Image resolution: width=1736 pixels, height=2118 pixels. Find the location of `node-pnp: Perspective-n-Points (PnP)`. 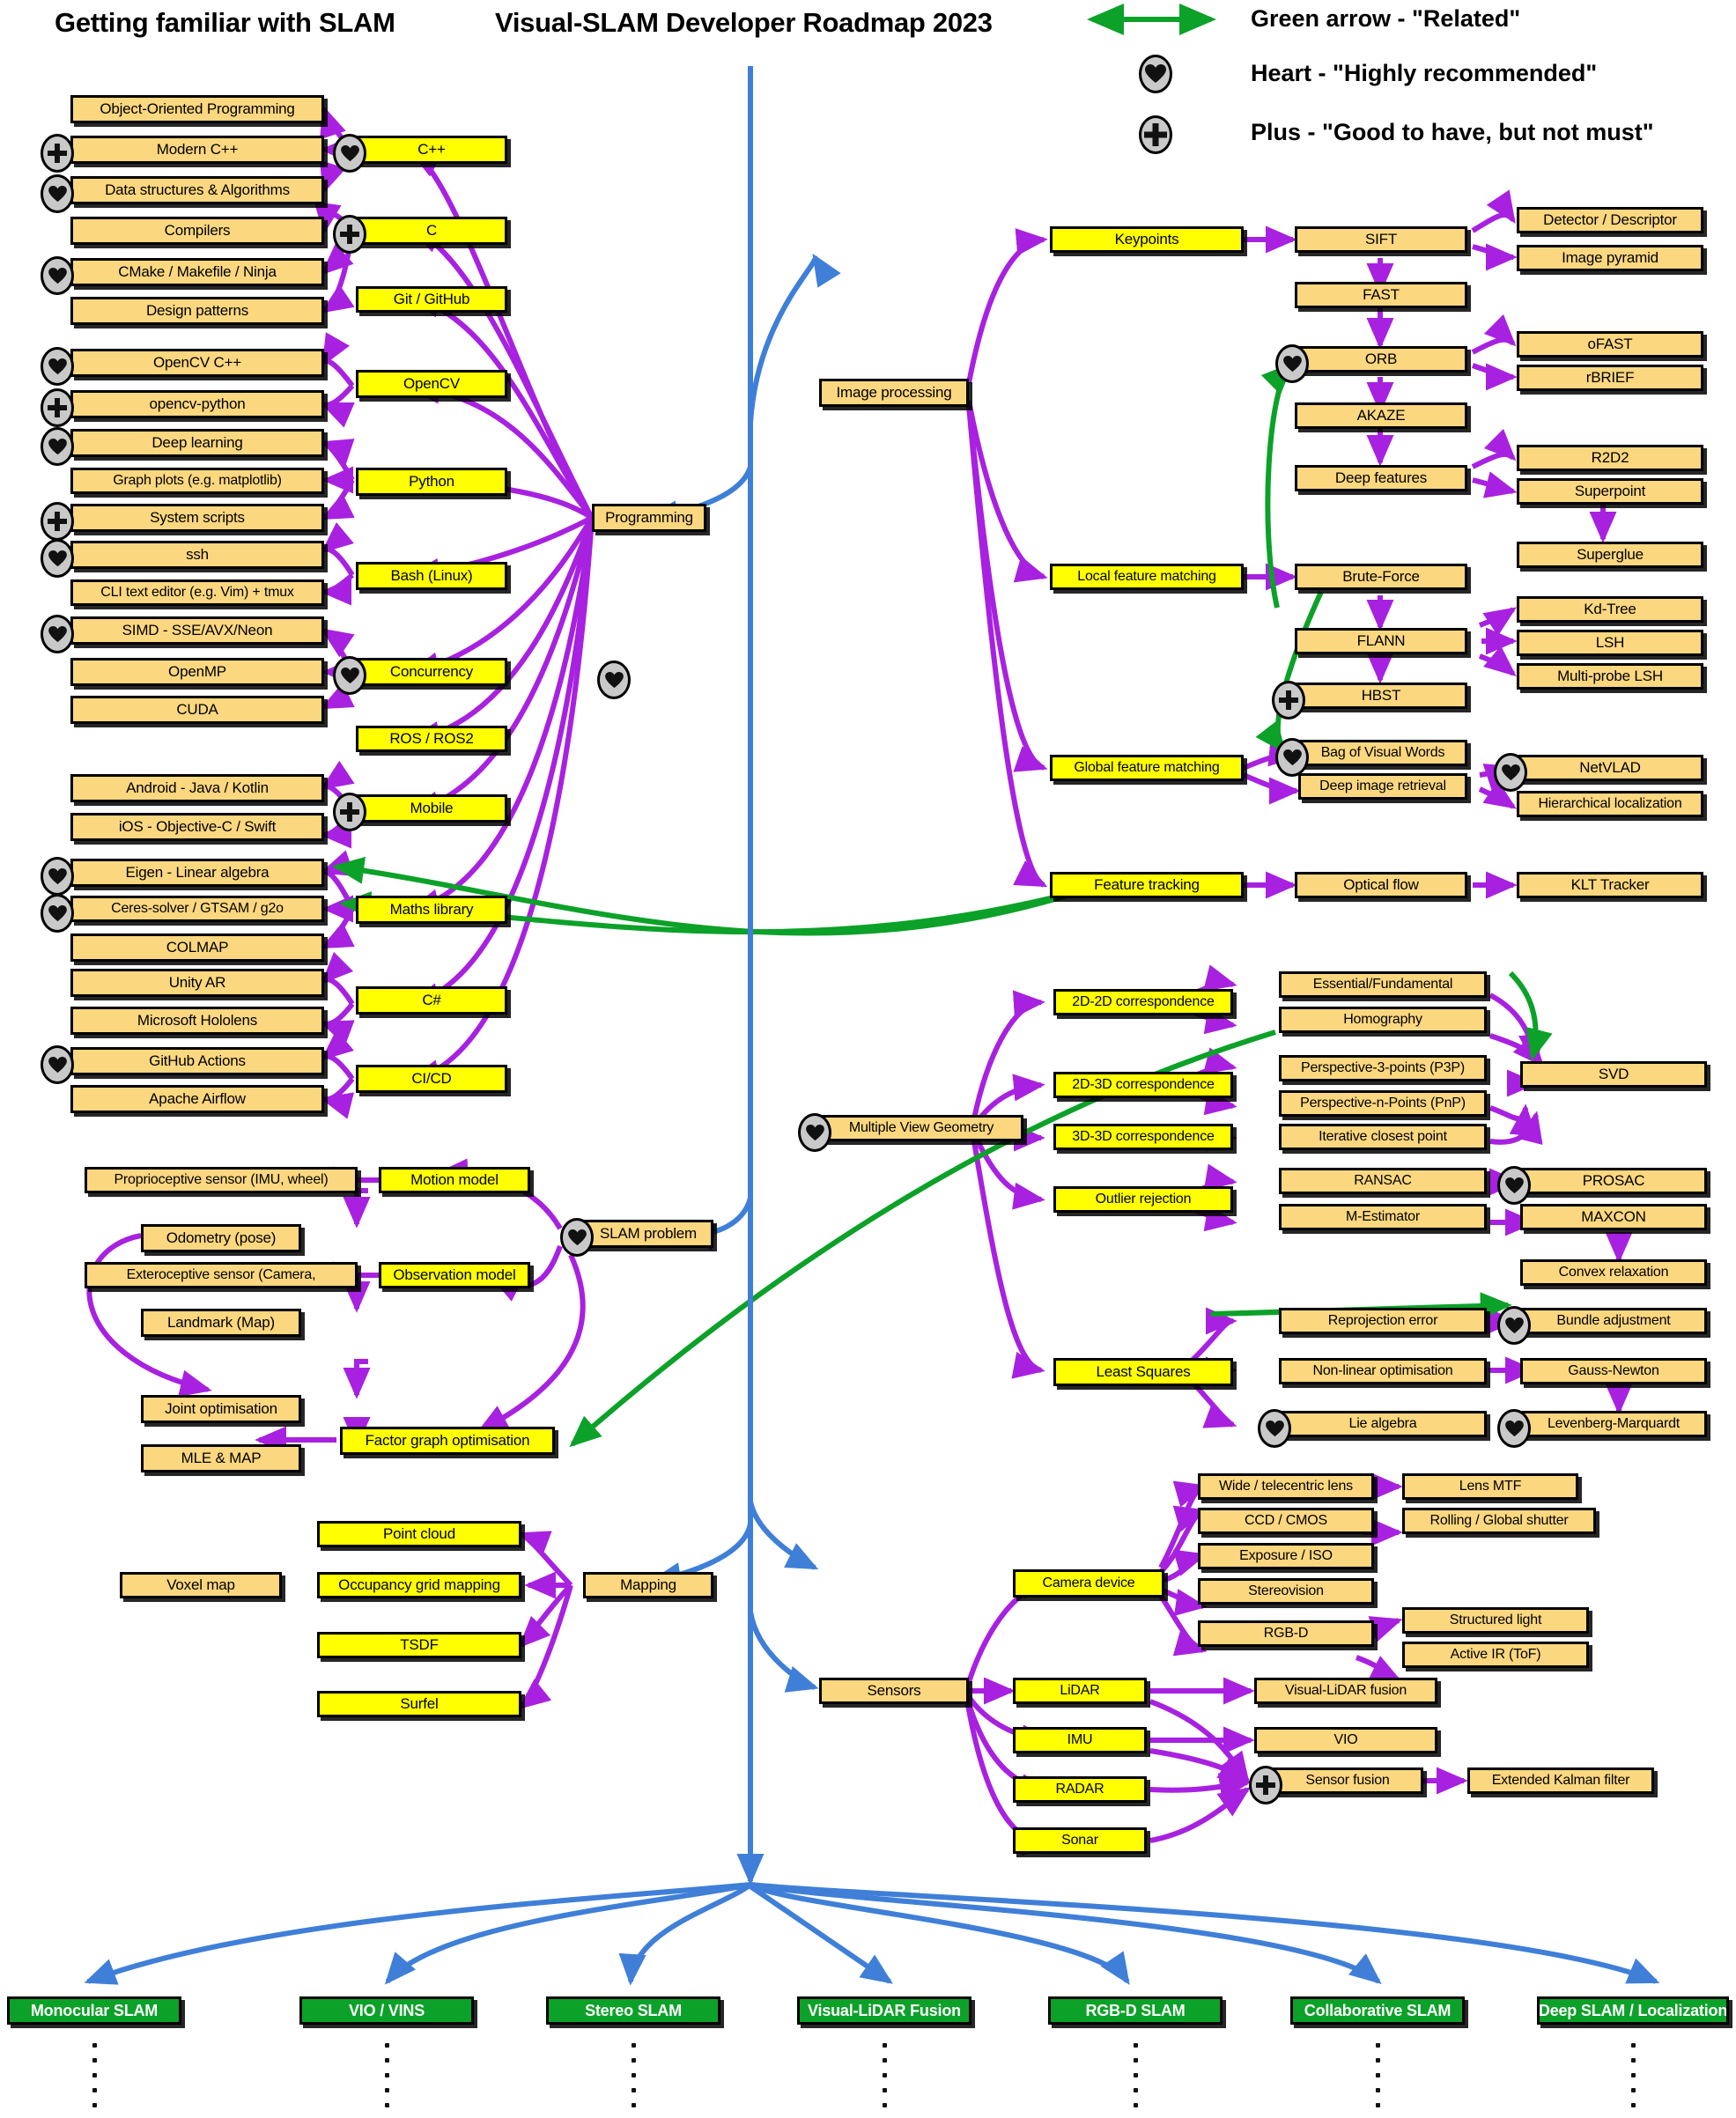

node-pnp: Perspective-n-Points (PnP) is located at coordinates (1383, 1104).